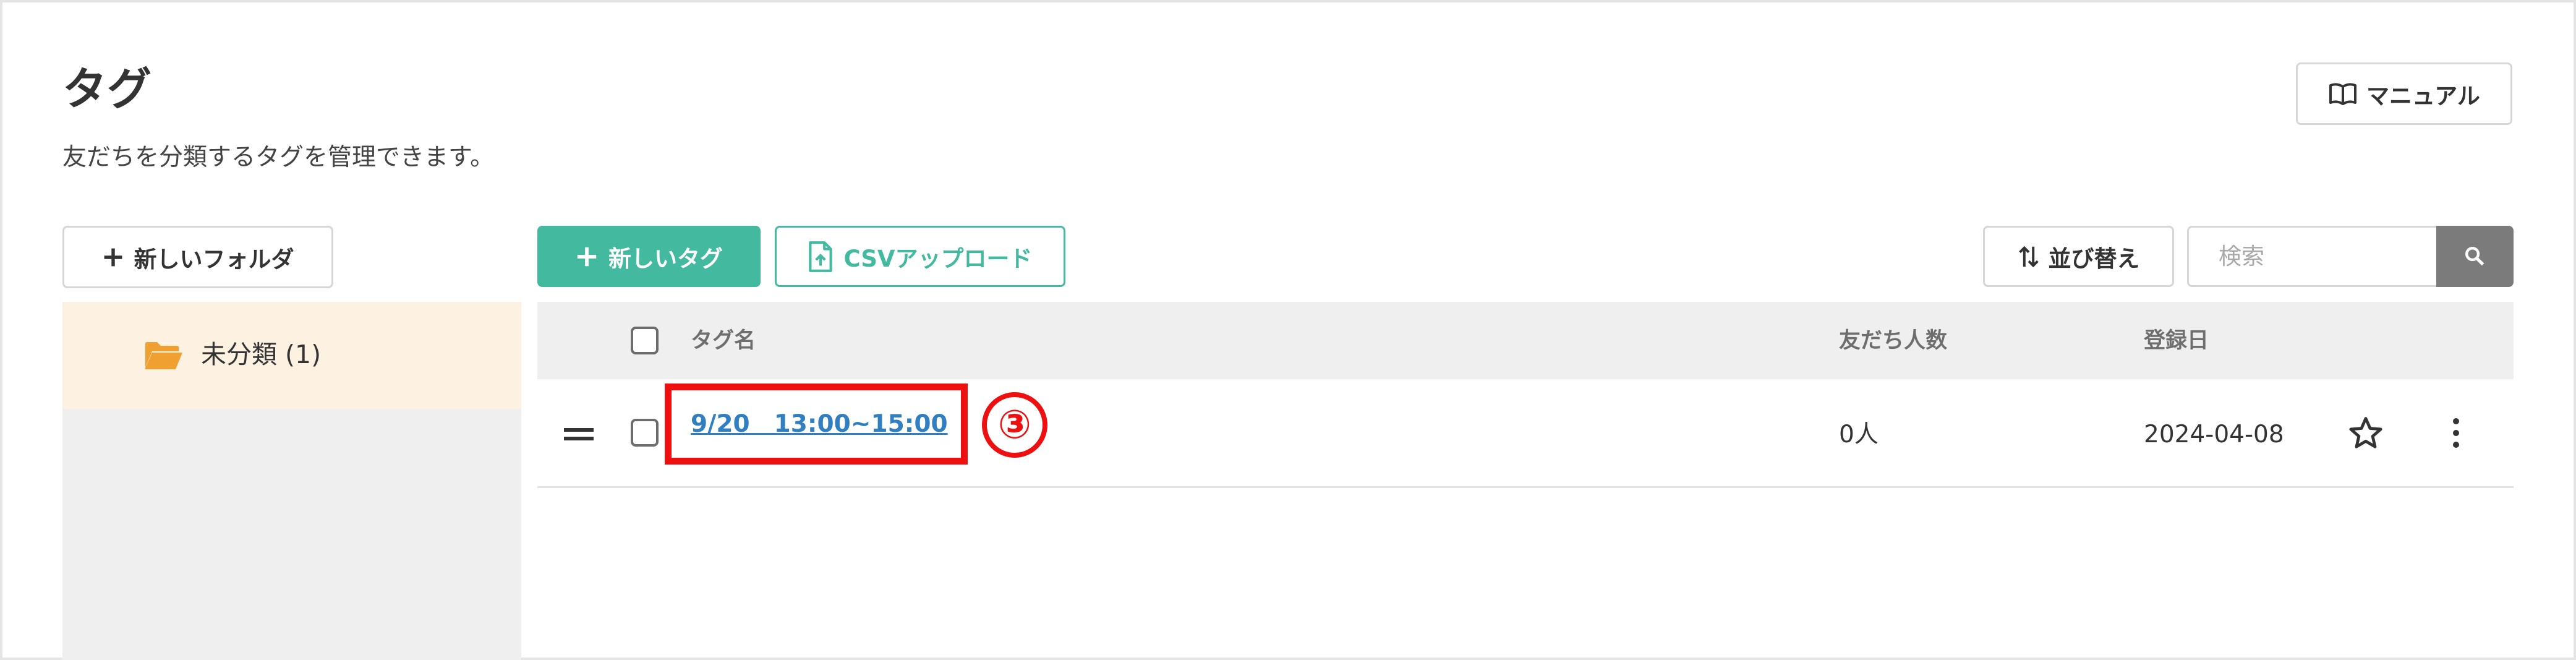 The image size is (2576, 660). What do you see at coordinates (1525, 487) in the screenshot?
I see `row-divider` at bounding box center [1525, 487].